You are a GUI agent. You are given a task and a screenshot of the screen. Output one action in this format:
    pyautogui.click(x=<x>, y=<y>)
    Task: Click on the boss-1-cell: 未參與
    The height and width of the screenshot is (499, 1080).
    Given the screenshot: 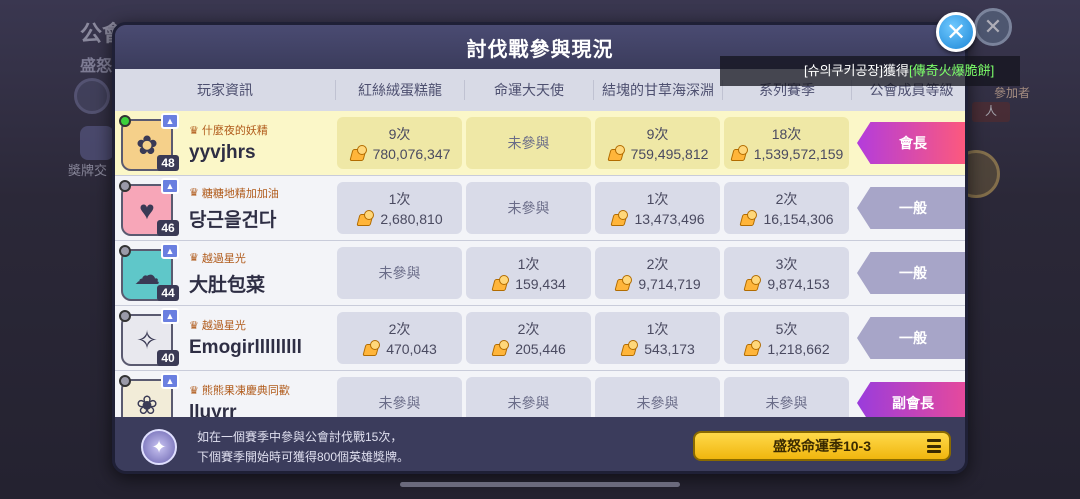 What is the action you would take?
    pyautogui.click(x=399, y=397)
    